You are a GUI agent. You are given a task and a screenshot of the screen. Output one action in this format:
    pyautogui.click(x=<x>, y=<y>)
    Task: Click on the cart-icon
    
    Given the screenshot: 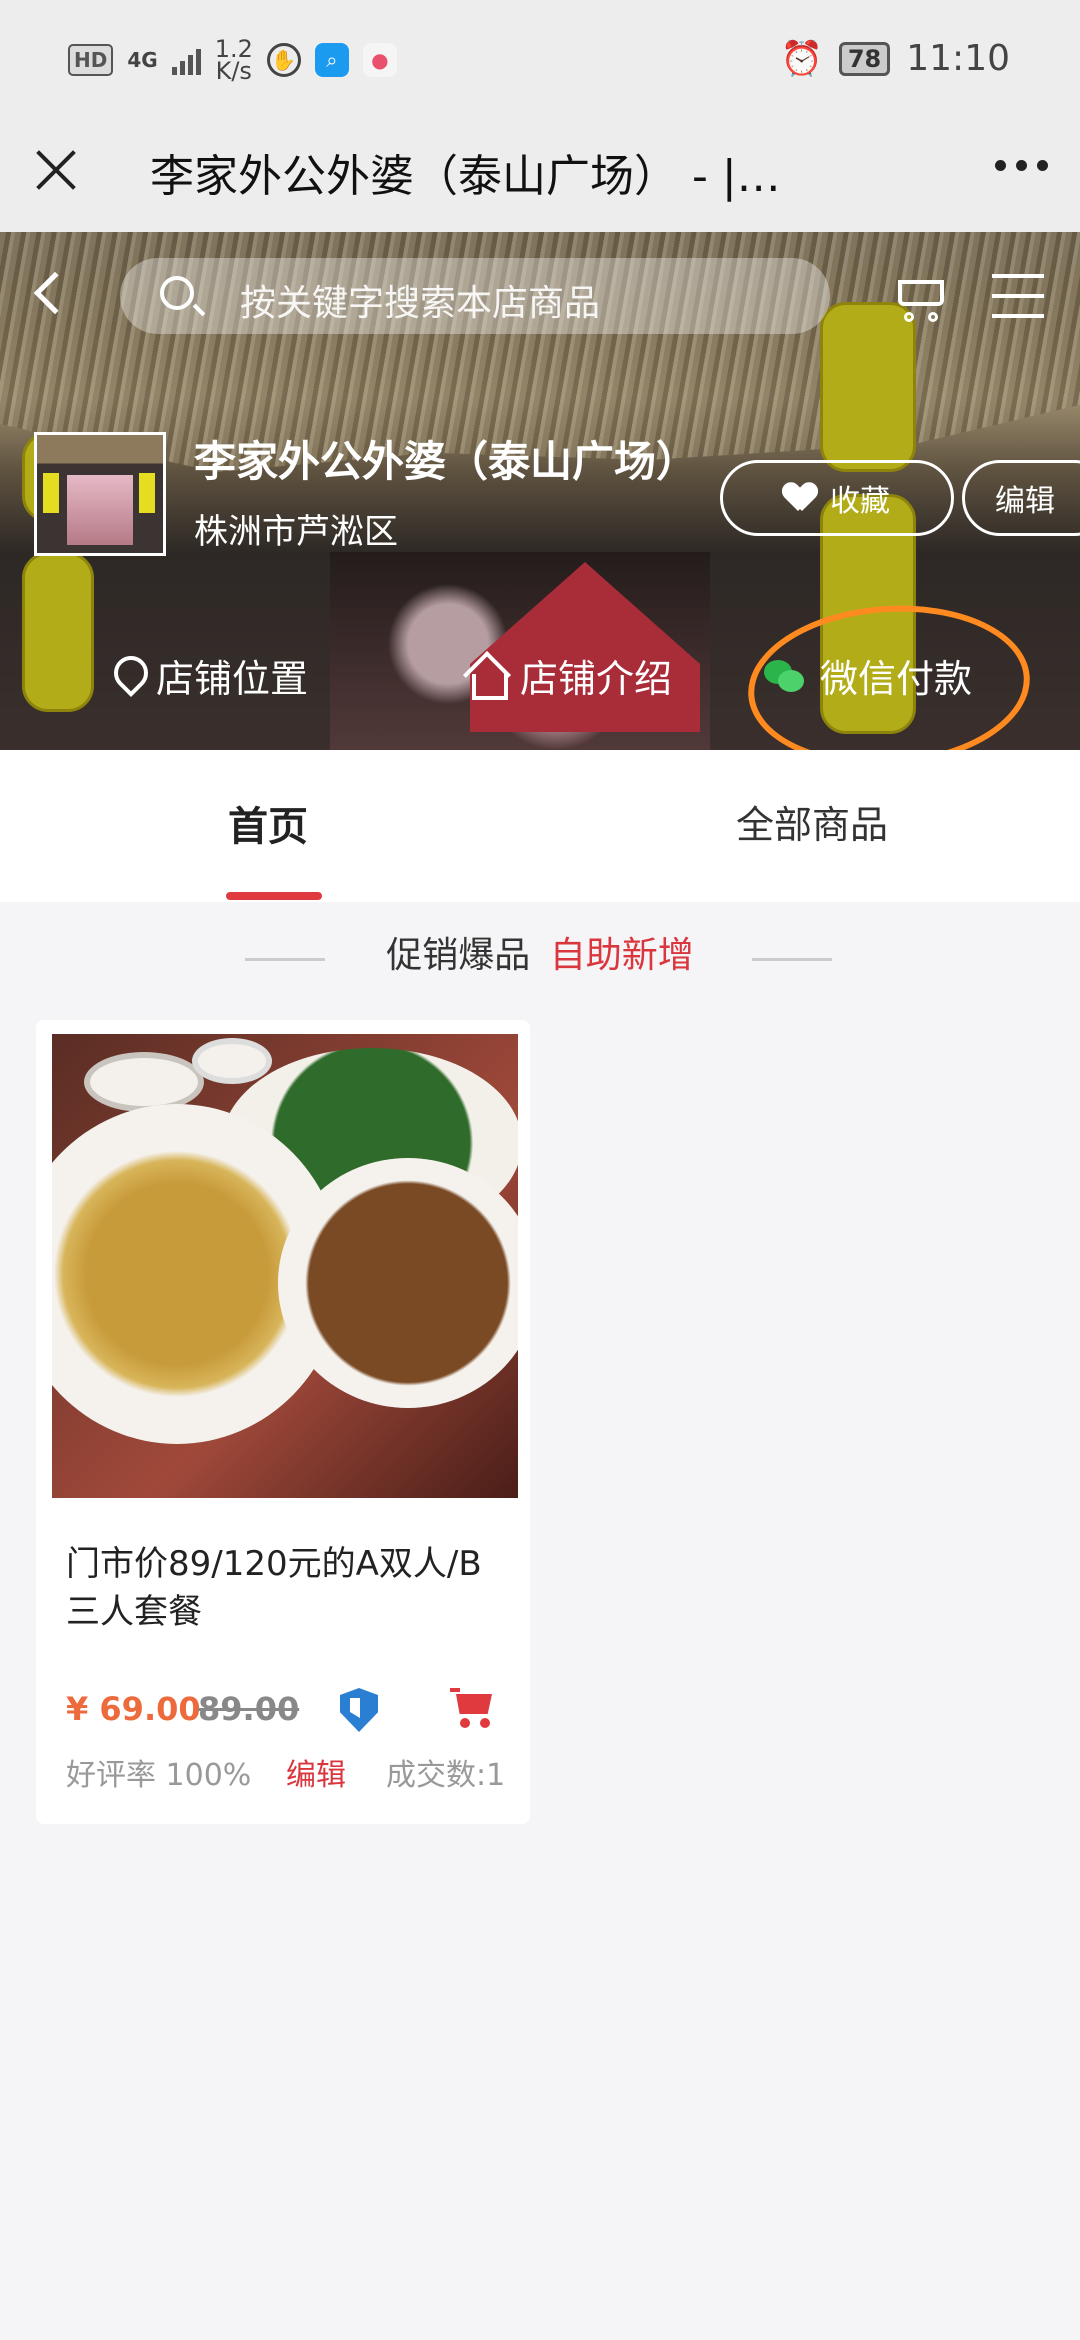 What is the action you would take?
    pyautogui.click(x=920, y=298)
    